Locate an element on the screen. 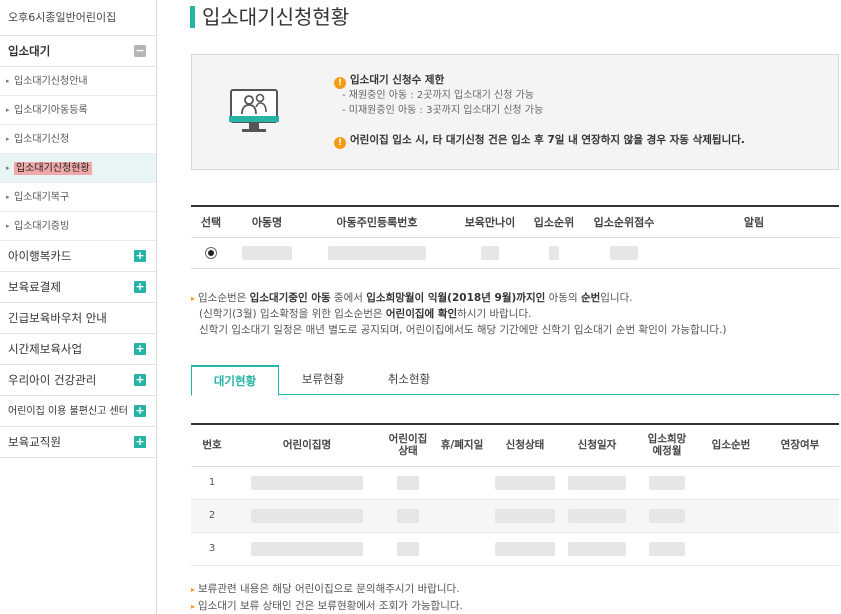 Image resolution: width=841 pixels, height=614 pixels. sidebar-section-label: 긴급보육바우처 안내 is located at coordinates (57, 318).